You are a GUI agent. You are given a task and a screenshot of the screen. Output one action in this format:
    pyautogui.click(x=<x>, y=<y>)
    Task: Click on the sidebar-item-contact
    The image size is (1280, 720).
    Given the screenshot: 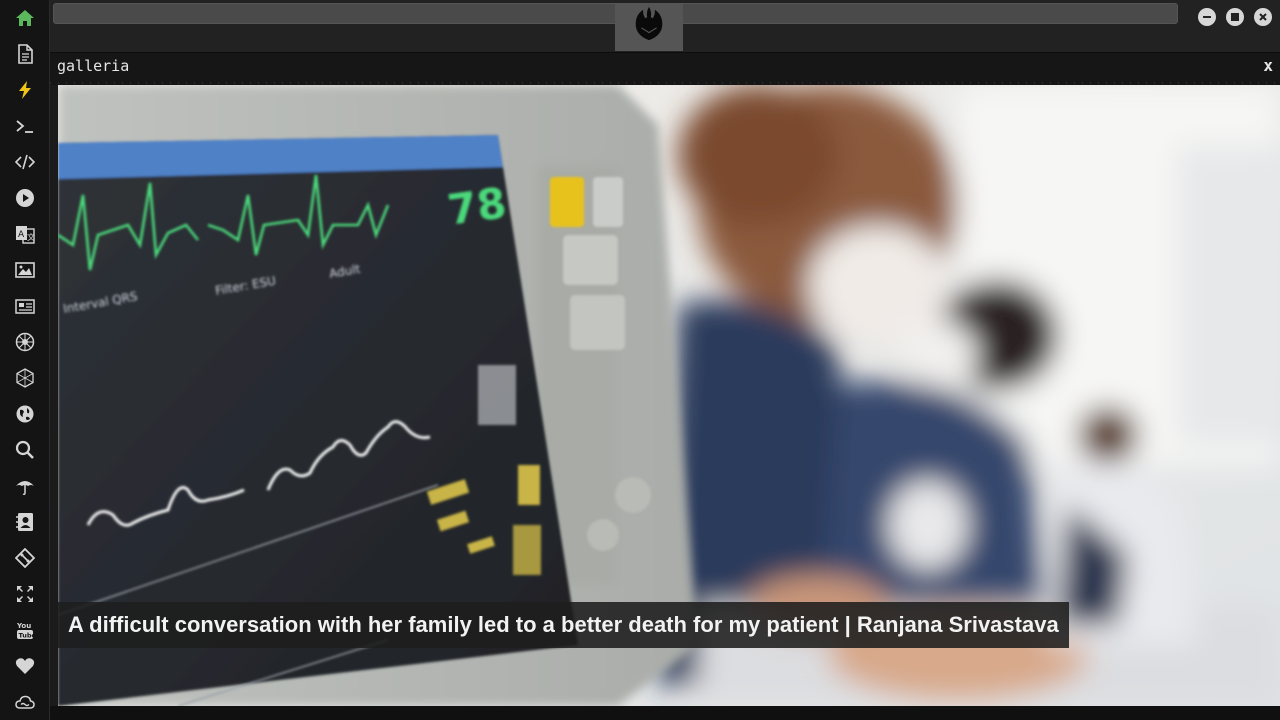 What is the action you would take?
    pyautogui.click(x=25, y=522)
    